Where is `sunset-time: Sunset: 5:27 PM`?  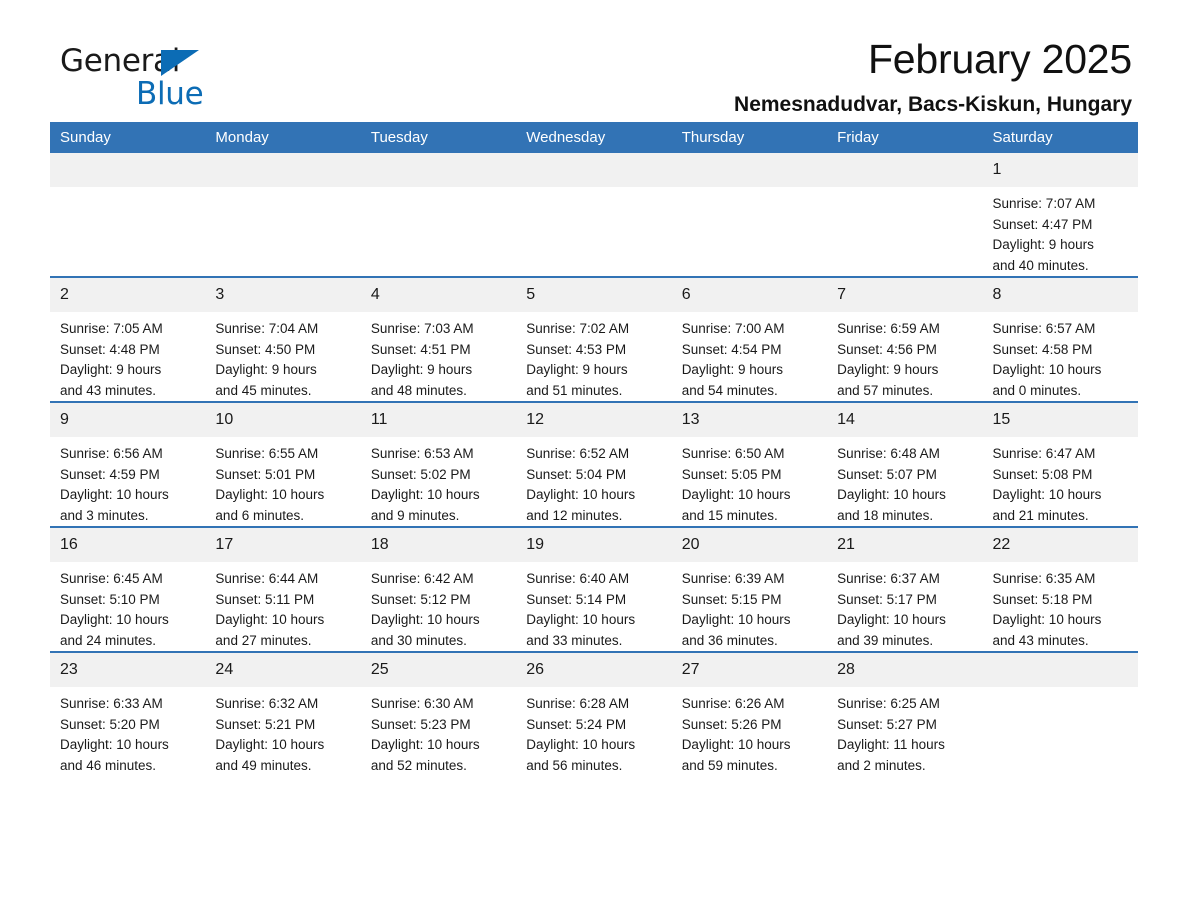
sunset-time: Sunset: 5:27 PM is located at coordinates (887, 724).